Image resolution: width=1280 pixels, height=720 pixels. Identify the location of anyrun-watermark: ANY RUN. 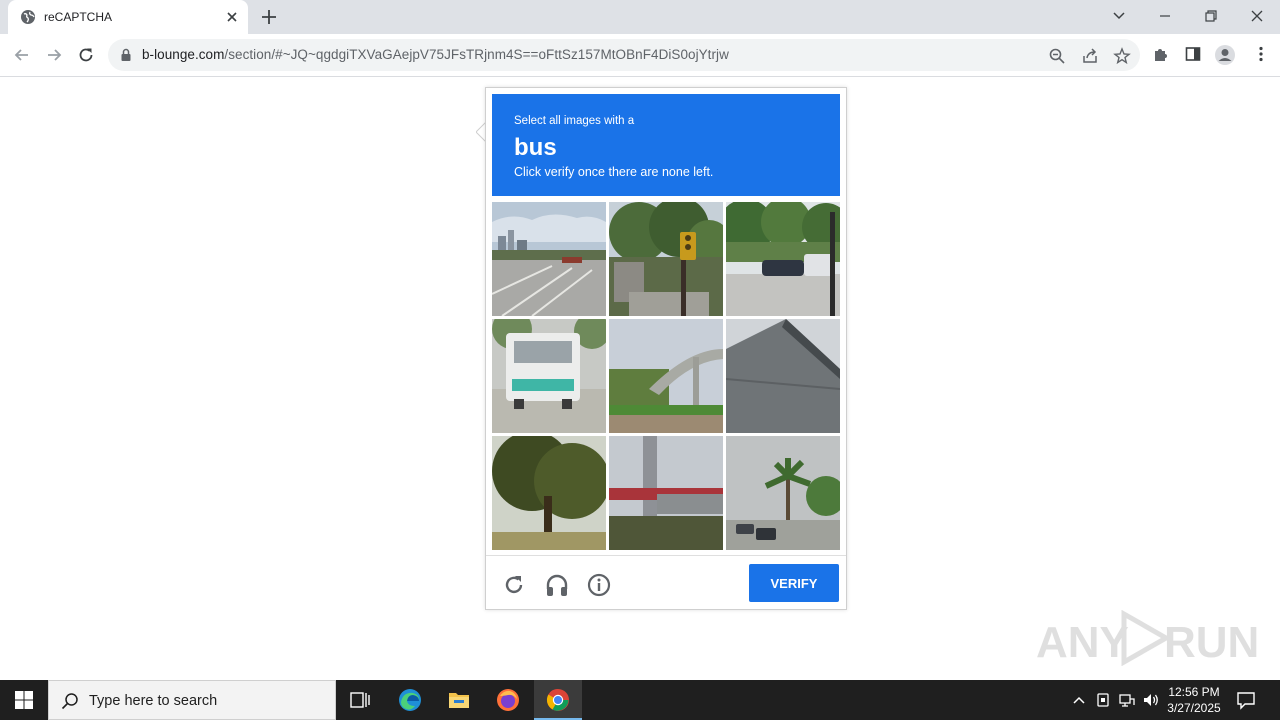
(1147, 638).